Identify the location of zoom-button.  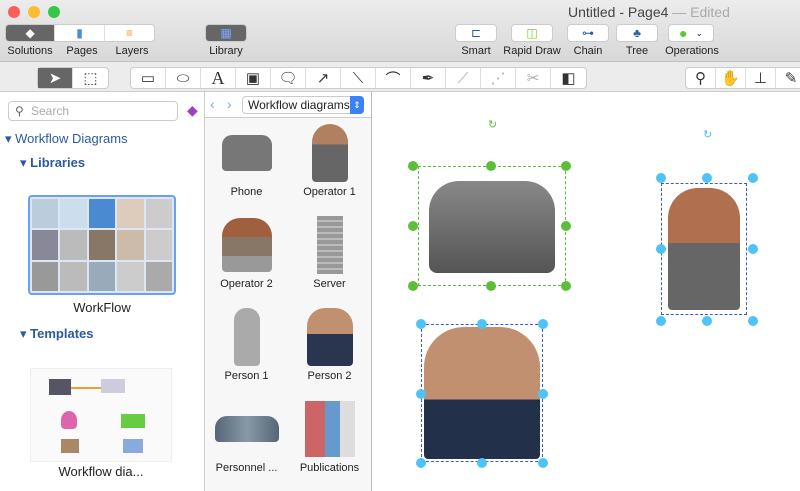
(54, 12).